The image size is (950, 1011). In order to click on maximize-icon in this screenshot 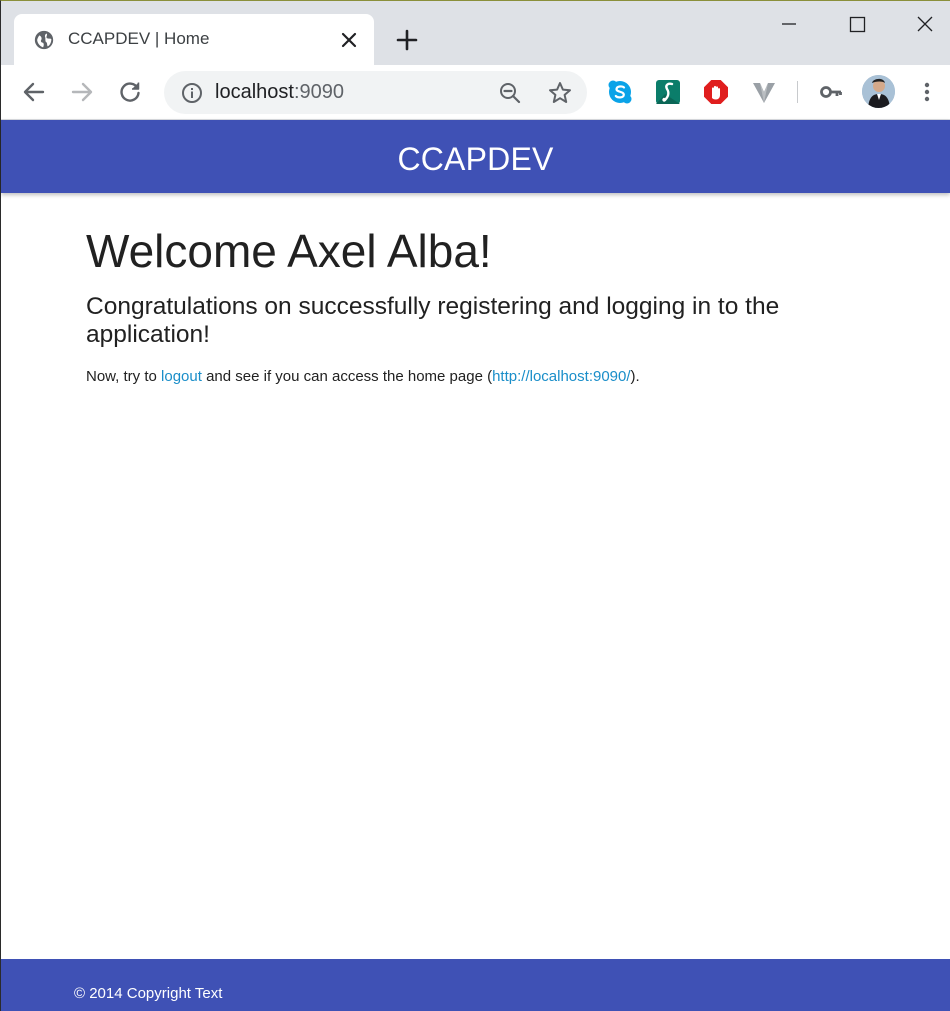, I will do `click(857, 24)`.